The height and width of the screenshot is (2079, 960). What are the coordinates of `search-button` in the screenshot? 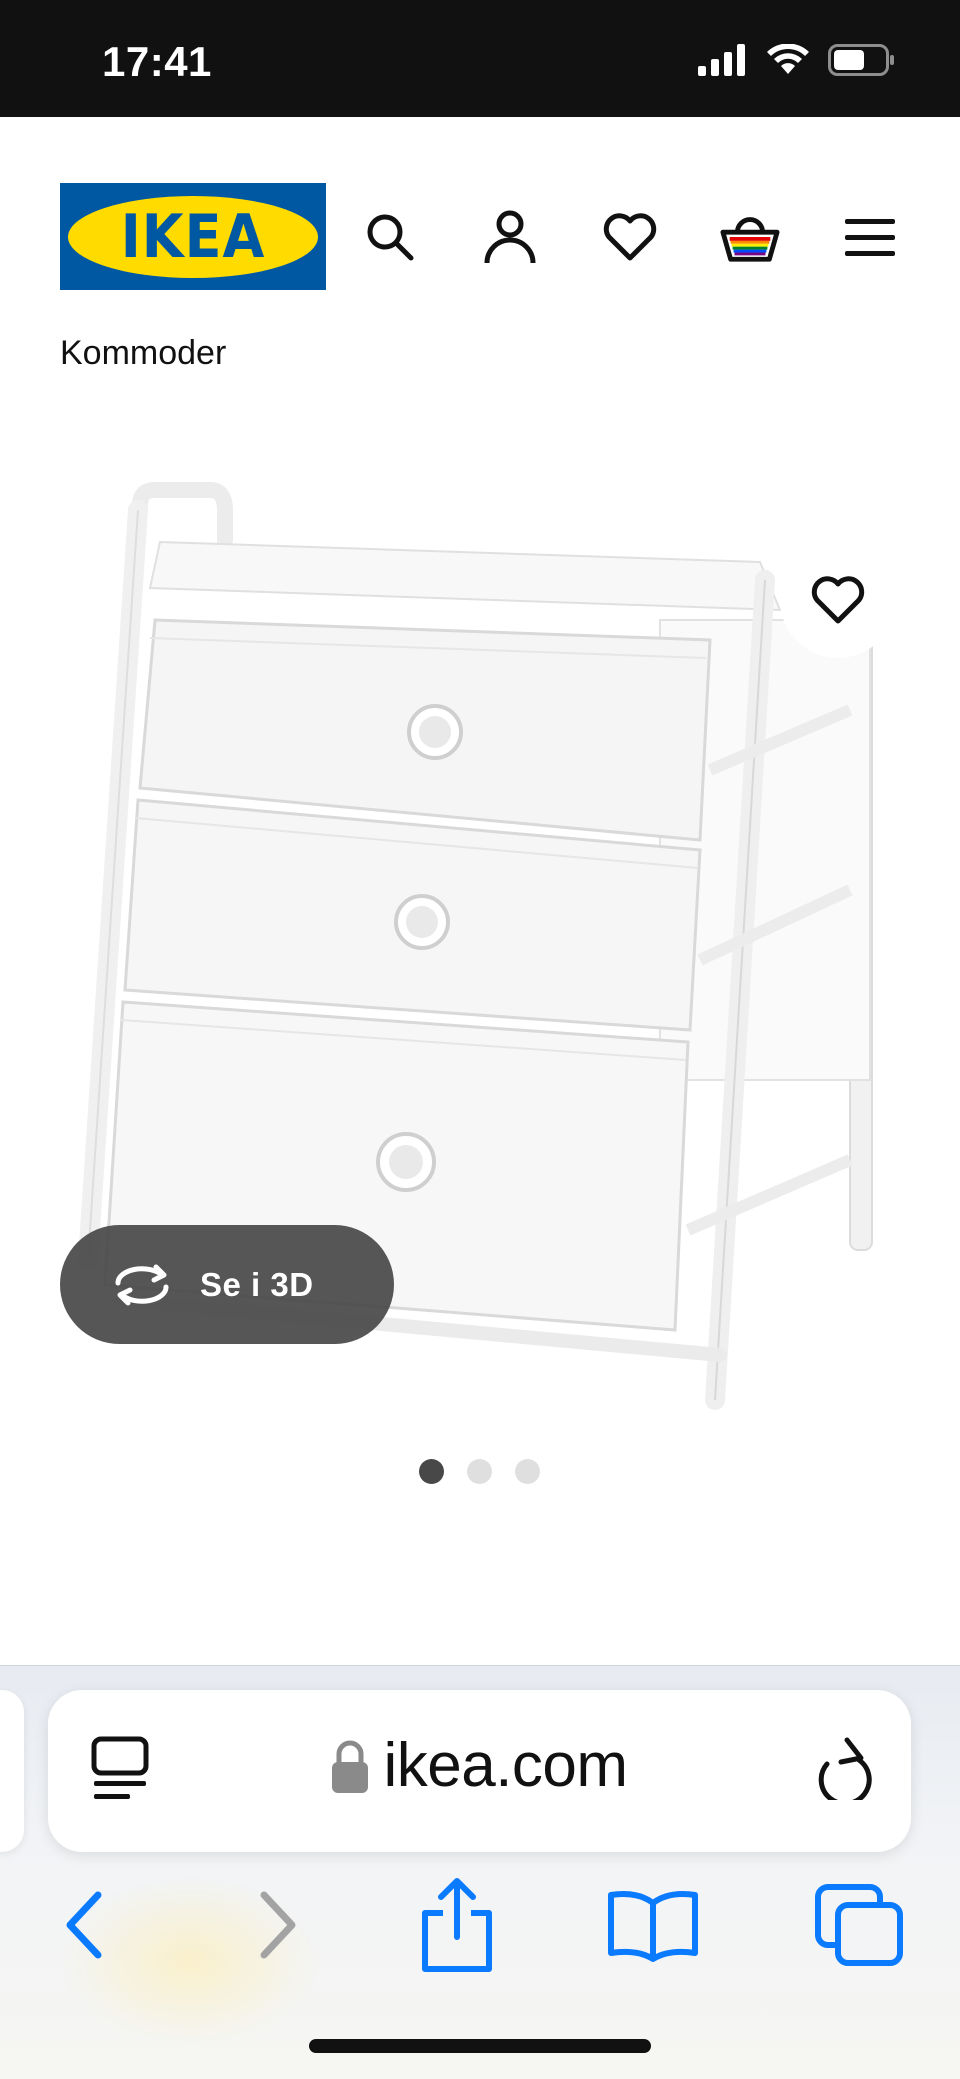 It's located at (390, 237).